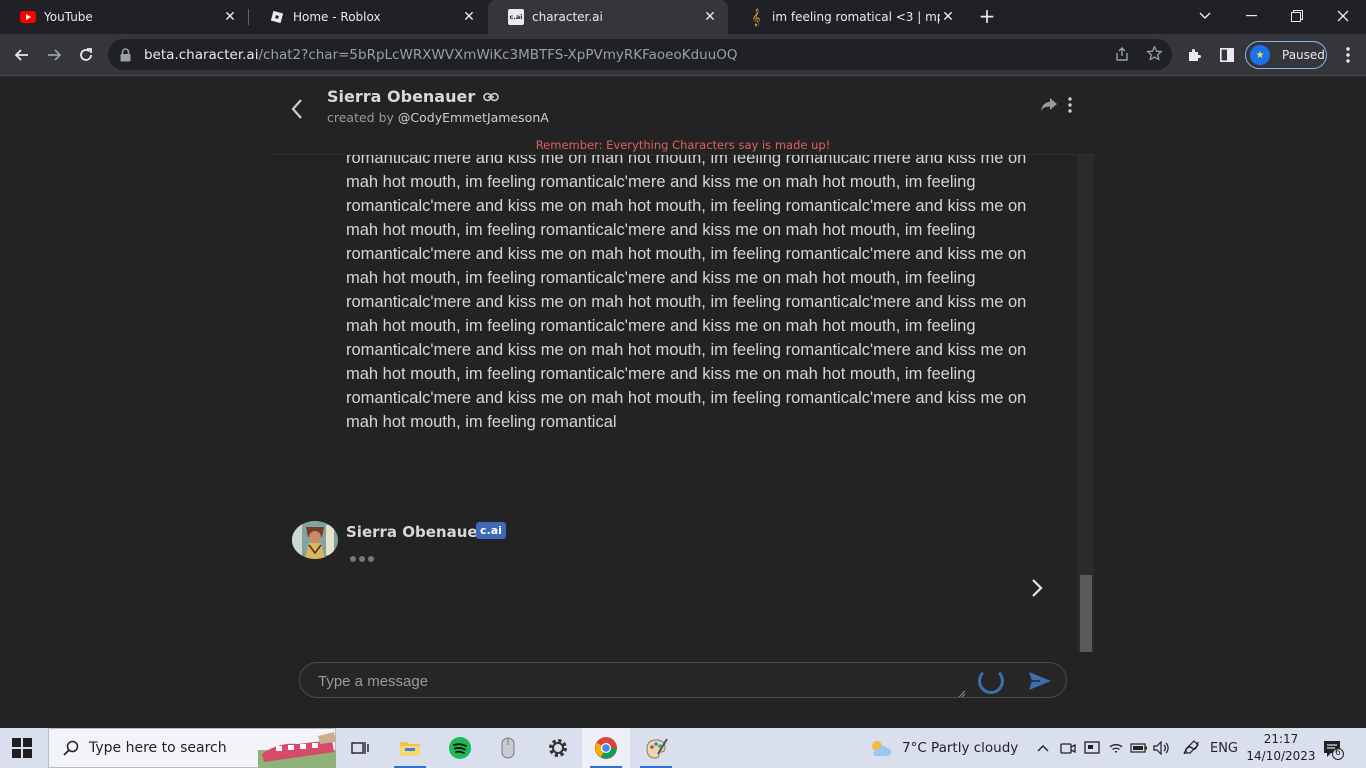  Describe the element at coordinates (410, 748) in the screenshot. I see `file-explorer-button` at that location.